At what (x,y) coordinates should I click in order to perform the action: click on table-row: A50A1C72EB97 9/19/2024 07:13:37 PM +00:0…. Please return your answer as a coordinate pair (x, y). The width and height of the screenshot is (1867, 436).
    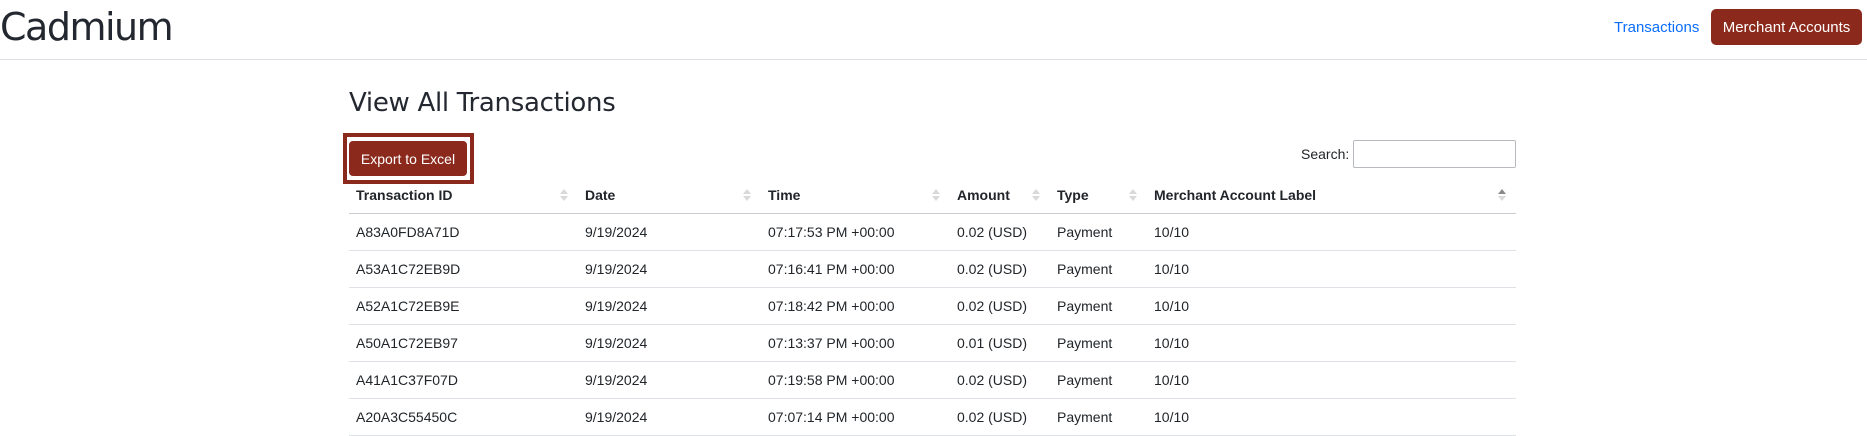
    Looking at the image, I should click on (932, 343).